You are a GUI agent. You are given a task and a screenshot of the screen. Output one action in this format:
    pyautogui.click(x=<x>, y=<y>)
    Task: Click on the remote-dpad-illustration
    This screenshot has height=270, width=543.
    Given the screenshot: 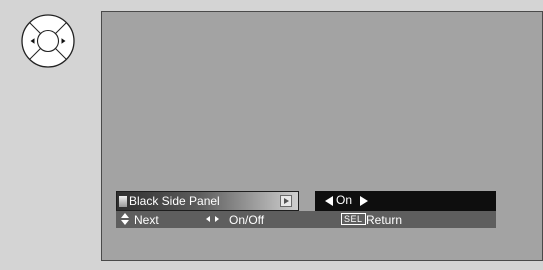 What is the action you would take?
    pyautogui.click(x=48, y=41)
    